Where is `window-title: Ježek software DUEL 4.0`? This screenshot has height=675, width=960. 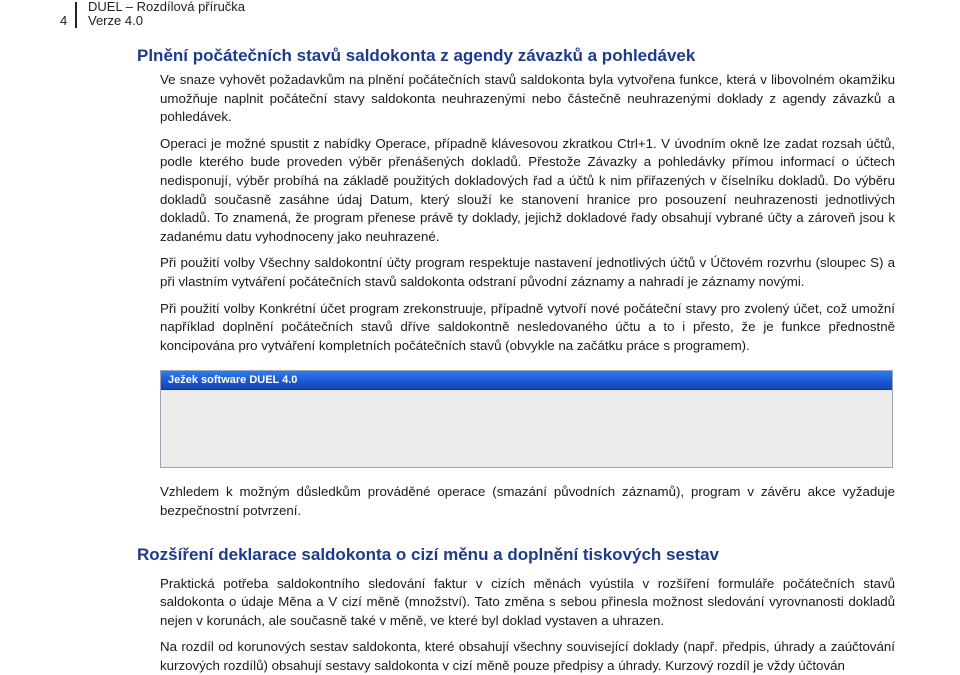 window-title: Ježek software DUEL 4.0 is located at coordinates (526, 380).